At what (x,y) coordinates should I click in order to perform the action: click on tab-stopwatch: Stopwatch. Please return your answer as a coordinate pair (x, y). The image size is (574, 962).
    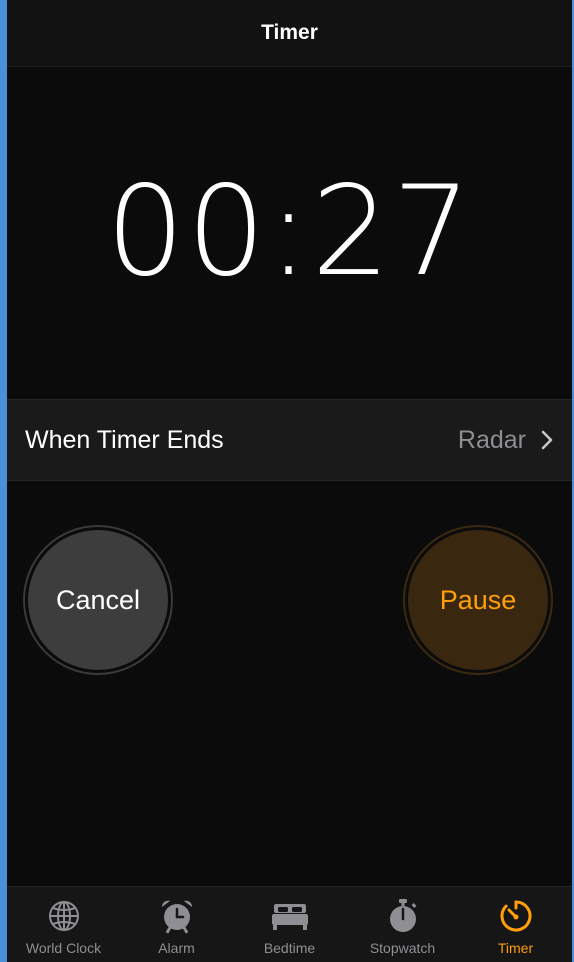
    Looking at the image, I should click on (402, 924).